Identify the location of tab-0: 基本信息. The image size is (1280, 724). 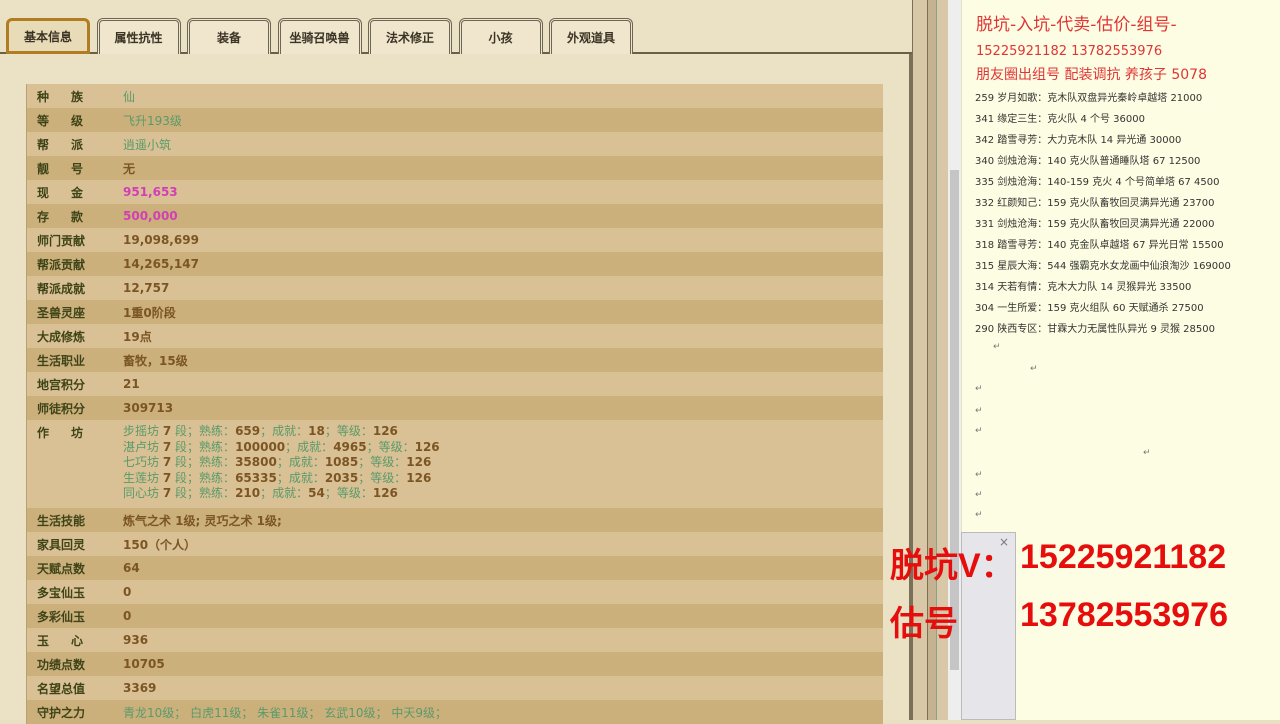
(48, 36).